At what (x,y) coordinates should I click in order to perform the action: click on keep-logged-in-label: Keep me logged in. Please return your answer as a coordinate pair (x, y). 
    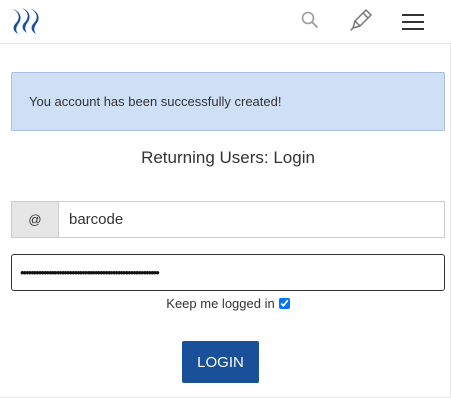
    Looking at the image, I should click on (220, 303).